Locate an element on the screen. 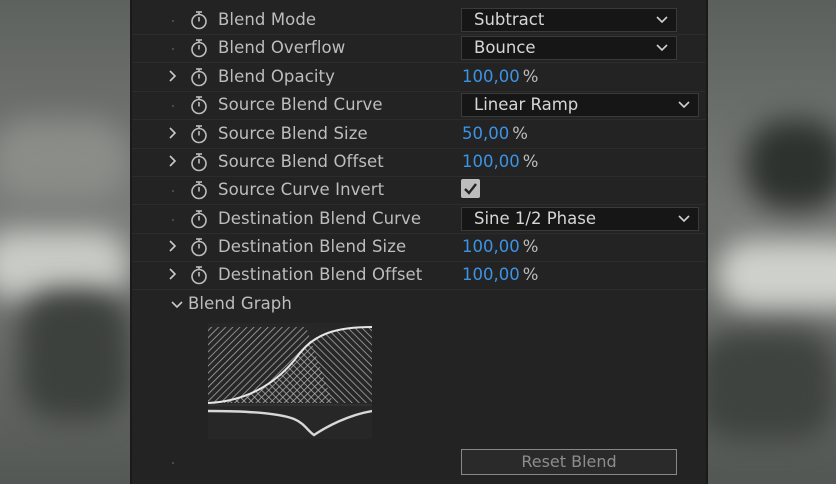 The width and height of the screenshot is (836, 484). property-label: Destination Blend Size is located at coordinates (312, 246).